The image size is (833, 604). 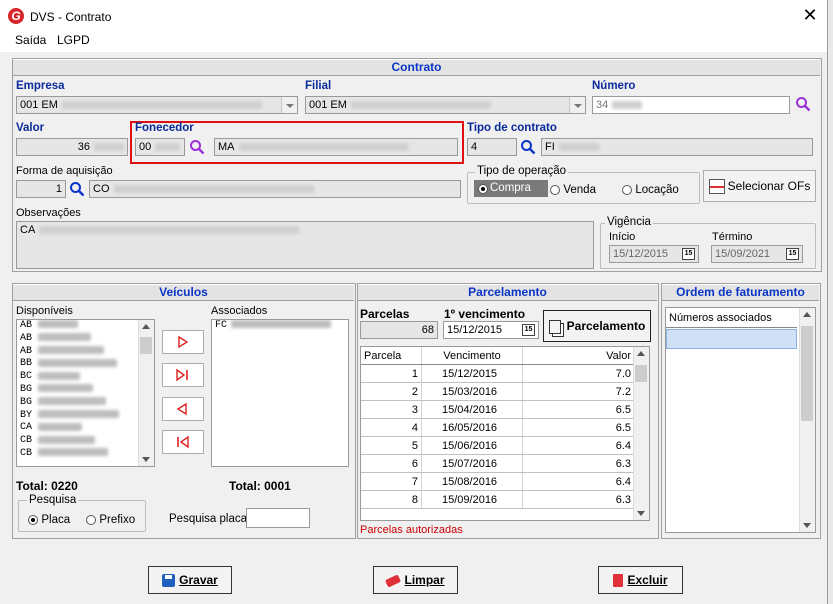 I want to click on contrato-header: Contrato, so click(x=416, y=67).